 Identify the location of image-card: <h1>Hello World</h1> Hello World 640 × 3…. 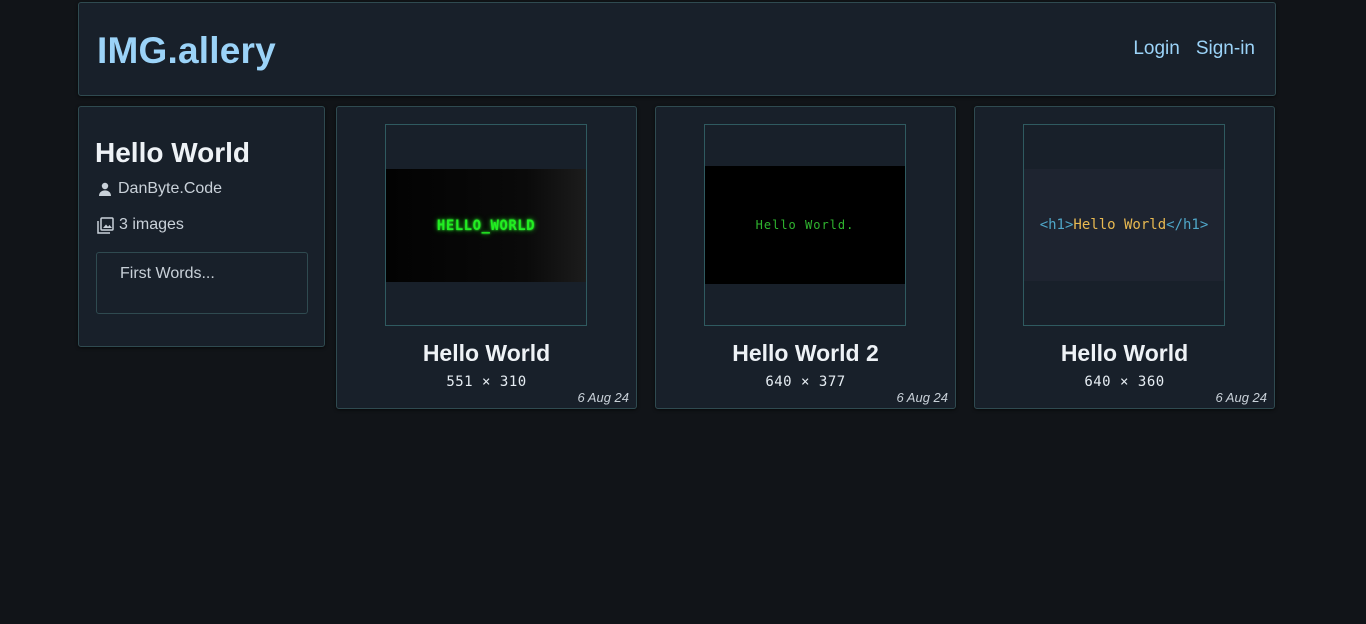
(1124, 257).